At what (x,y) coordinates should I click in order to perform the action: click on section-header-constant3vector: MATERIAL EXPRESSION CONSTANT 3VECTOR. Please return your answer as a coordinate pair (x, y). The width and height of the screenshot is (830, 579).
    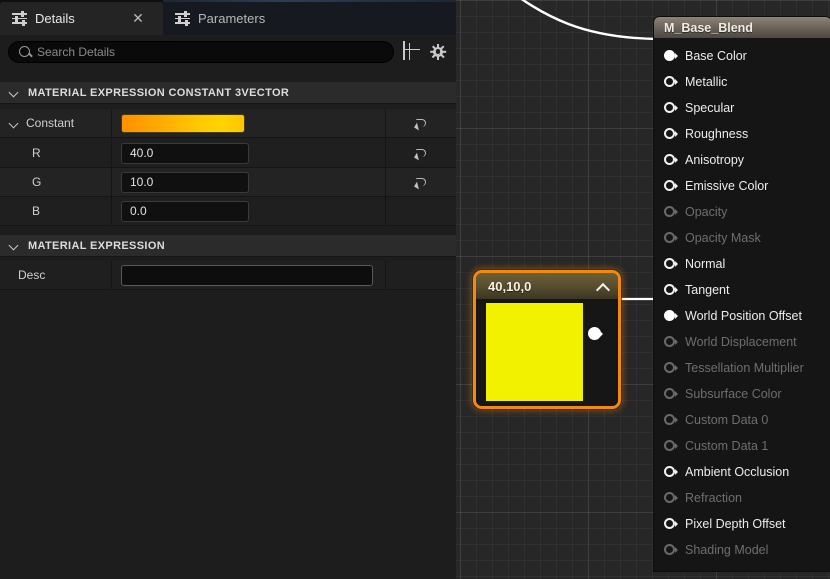
    Looking at the image, I should click on (228, 93).